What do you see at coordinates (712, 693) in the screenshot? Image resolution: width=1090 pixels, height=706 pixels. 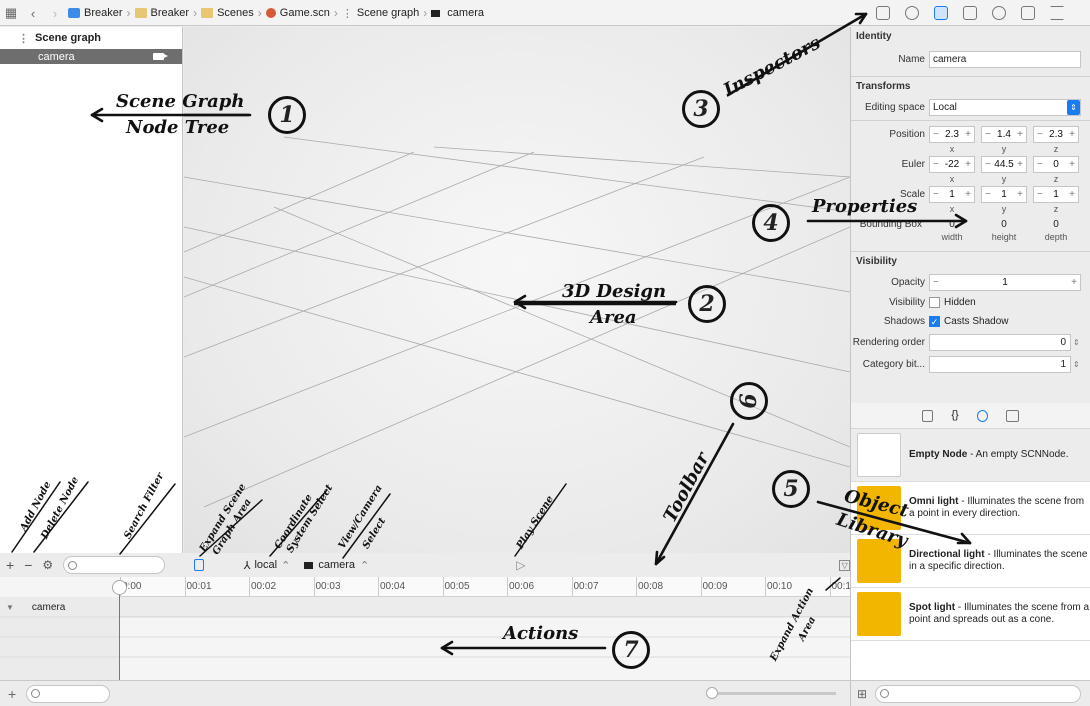 I see `zoom-slider-knob` at bounding box center [712, 693].